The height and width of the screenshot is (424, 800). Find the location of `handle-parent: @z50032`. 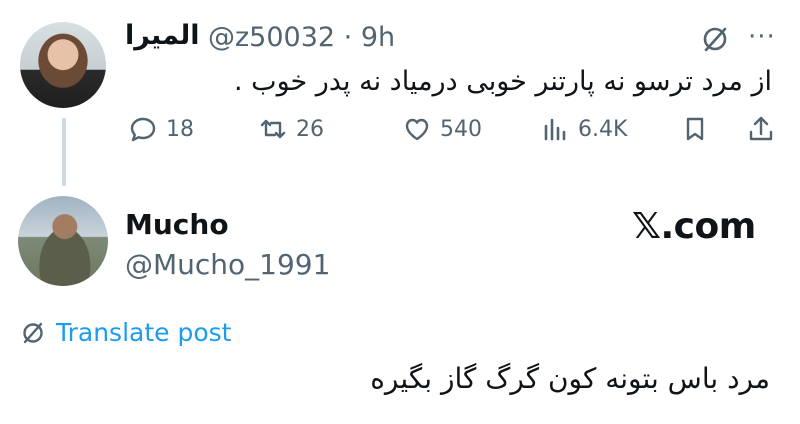

handle-parent: @z50032 is located at coordinates (271, 37).